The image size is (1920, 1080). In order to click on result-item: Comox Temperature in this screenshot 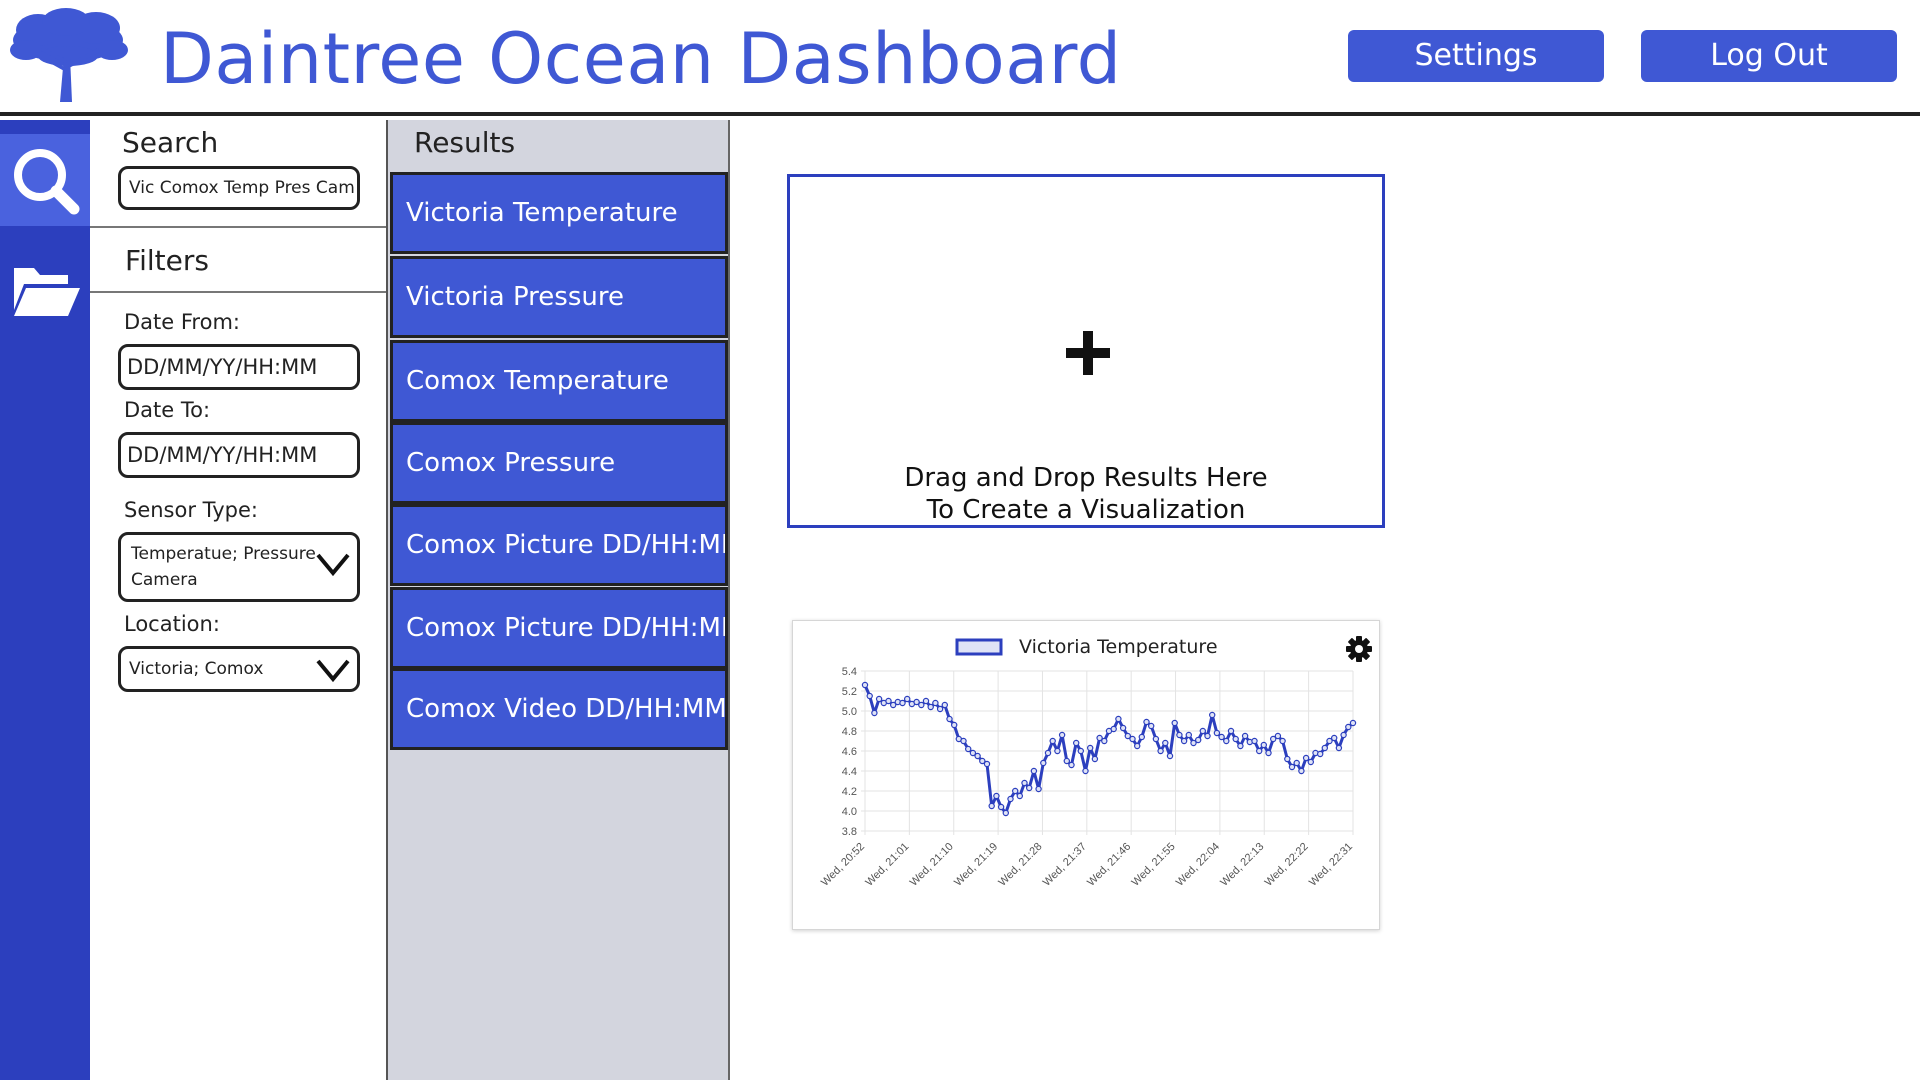, I will do `click(559, 381)`.